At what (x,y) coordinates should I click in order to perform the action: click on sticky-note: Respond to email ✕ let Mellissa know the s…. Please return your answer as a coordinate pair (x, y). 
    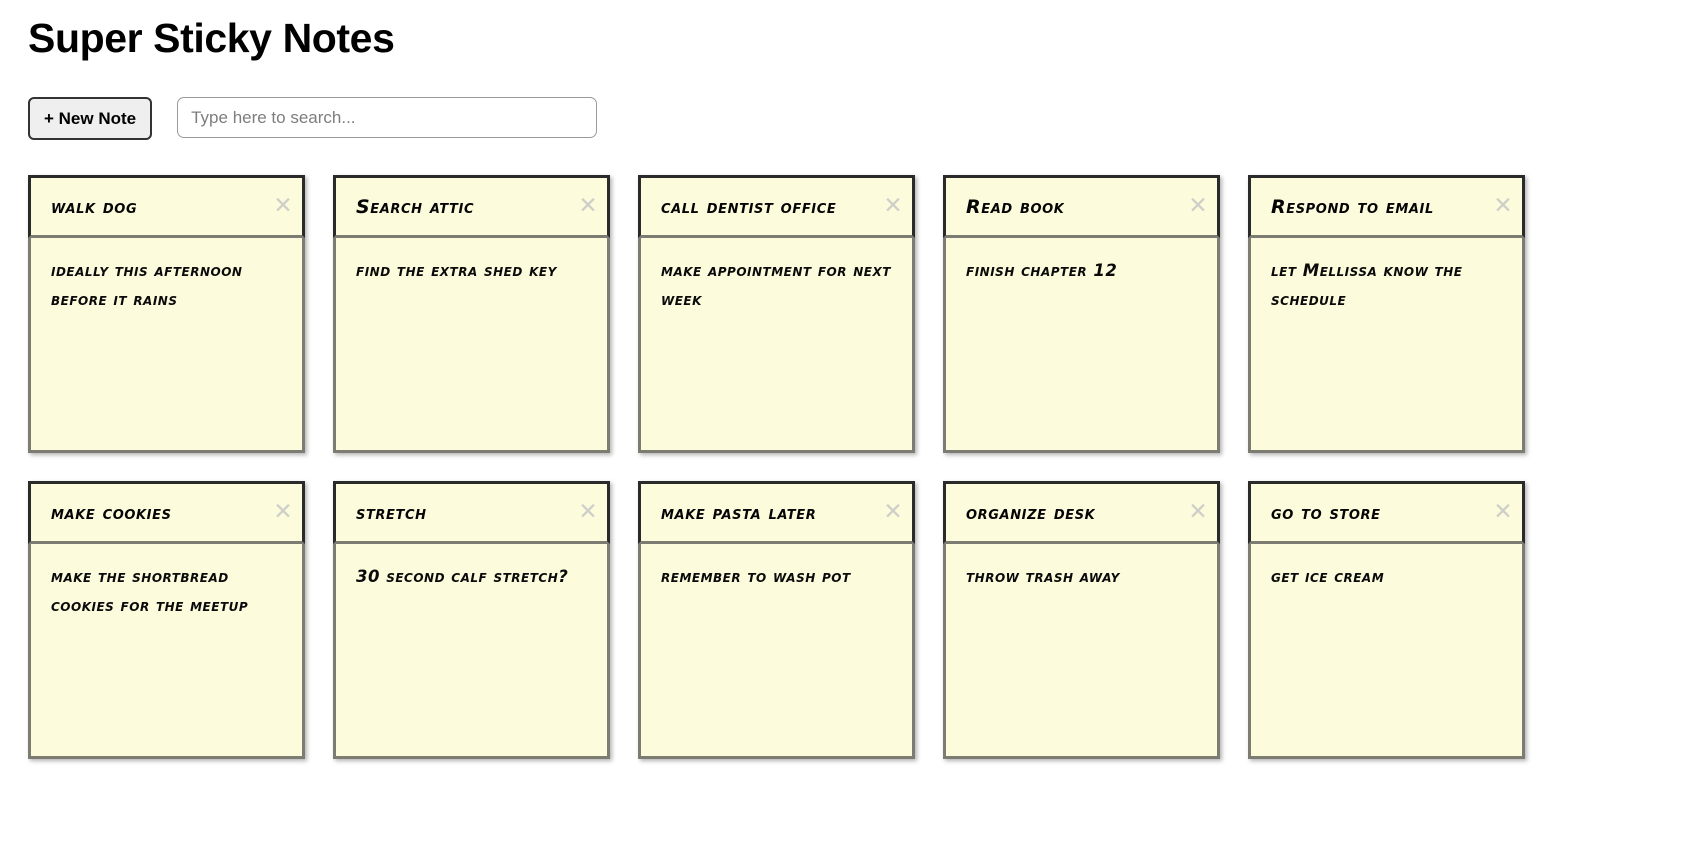
    Looking at the image, I should click on (1386, 314).